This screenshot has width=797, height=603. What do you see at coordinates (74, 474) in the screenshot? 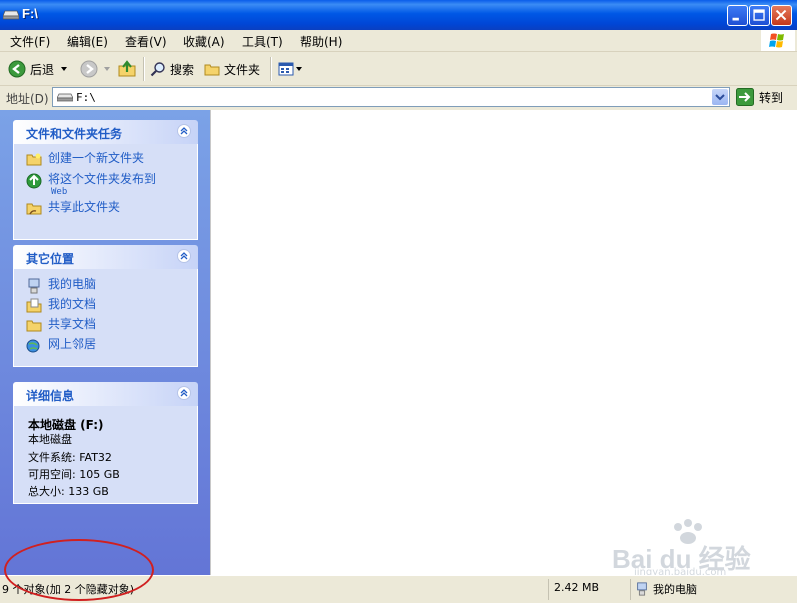
I see `drive-free-space: 可用空间: 105 GB` at bounding box center [74, 474].